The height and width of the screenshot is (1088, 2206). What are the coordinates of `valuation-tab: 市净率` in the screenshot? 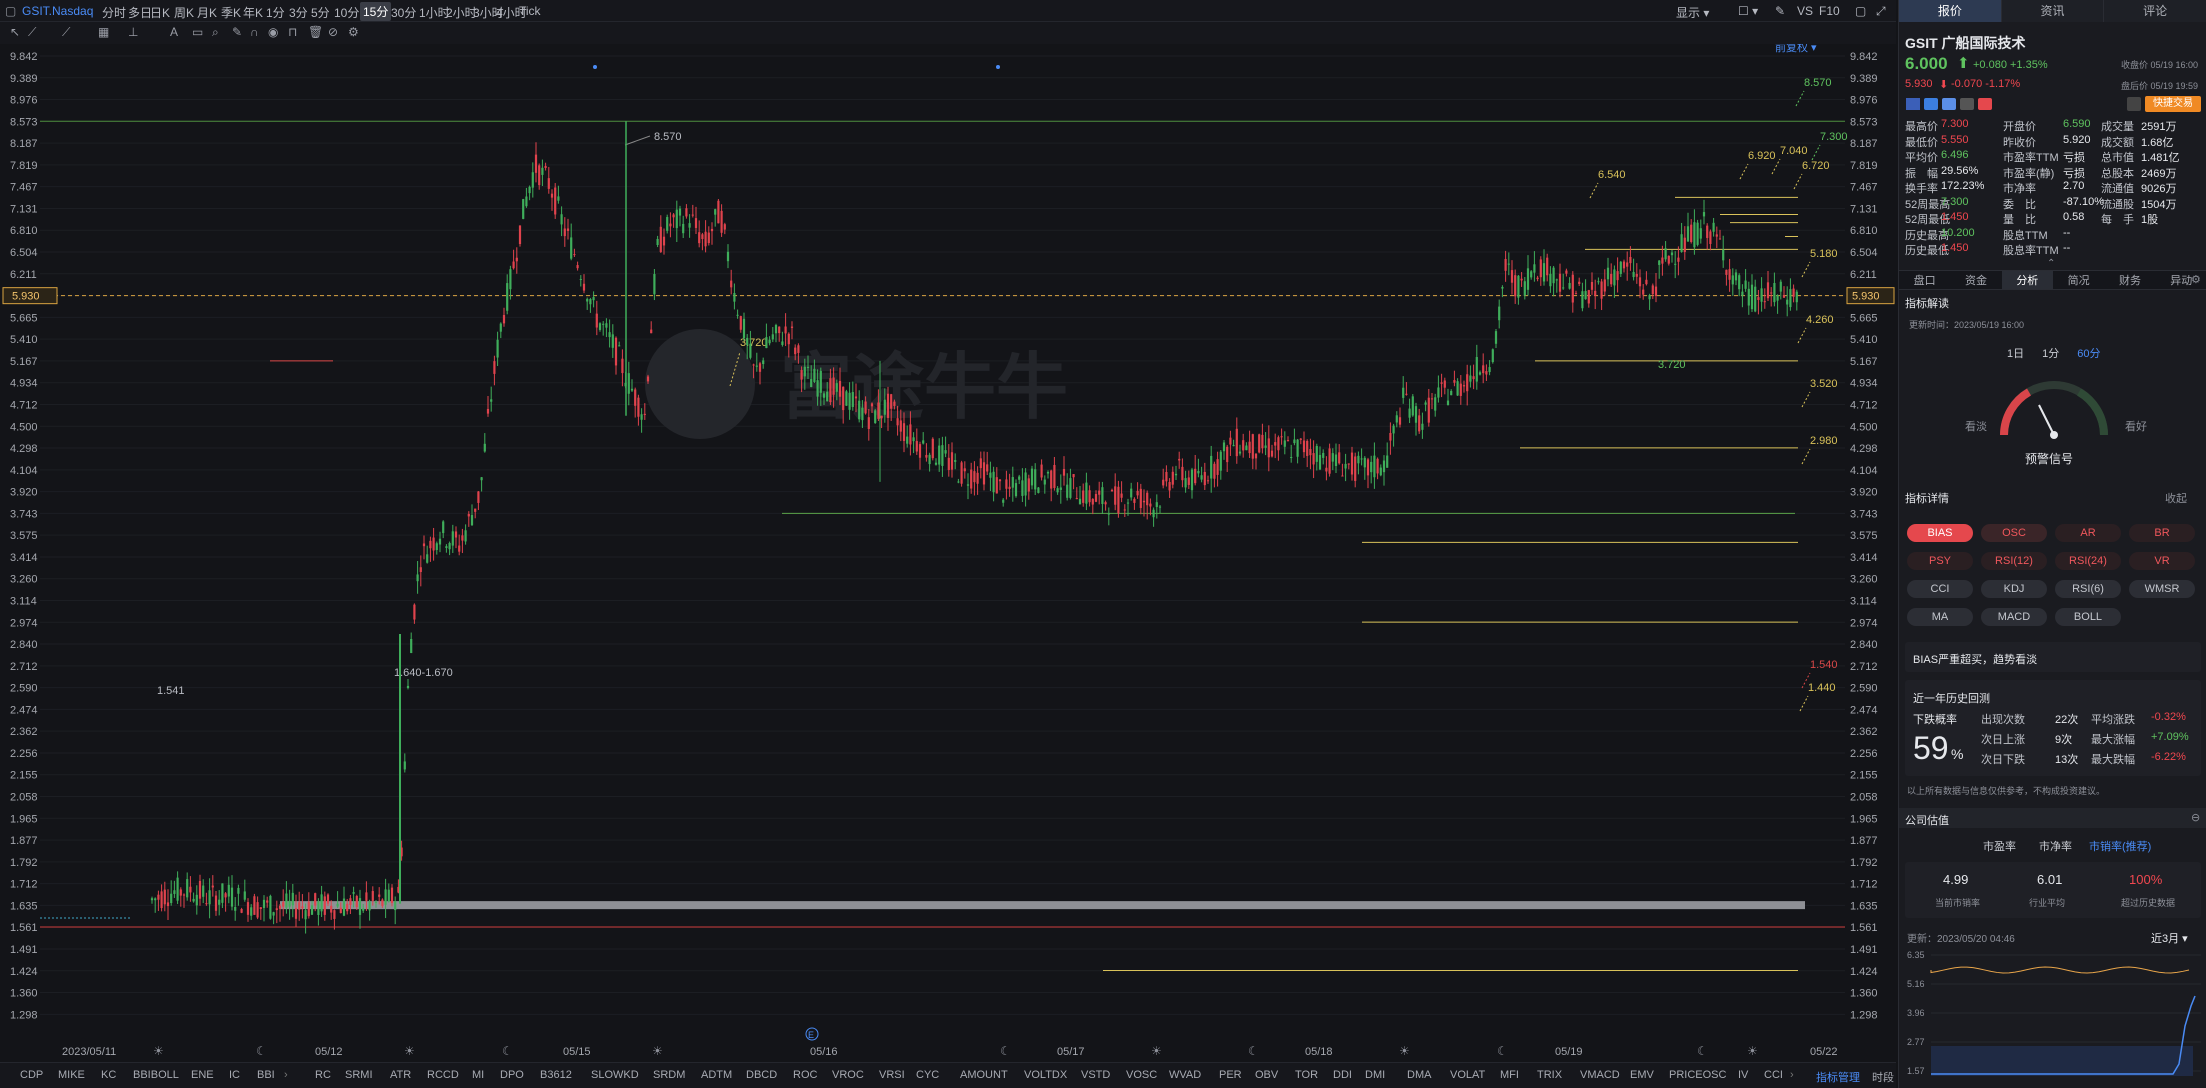 It's located at (2055, 846).